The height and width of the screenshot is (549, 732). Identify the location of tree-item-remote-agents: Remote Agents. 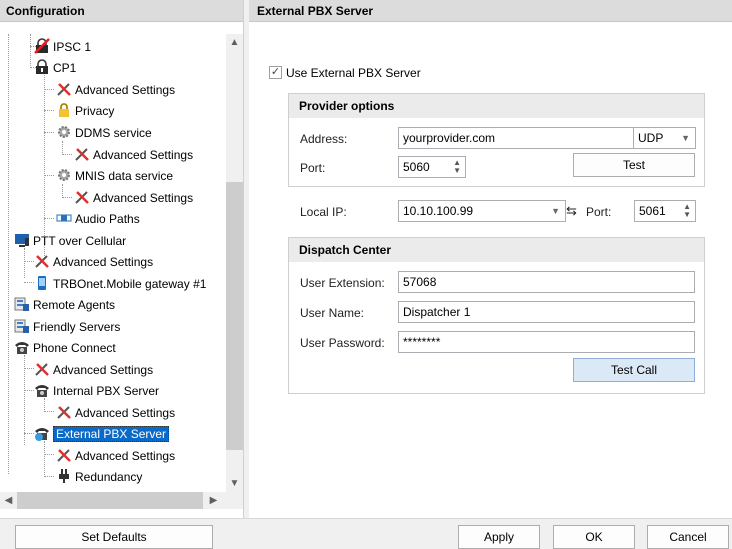
(64, 304).